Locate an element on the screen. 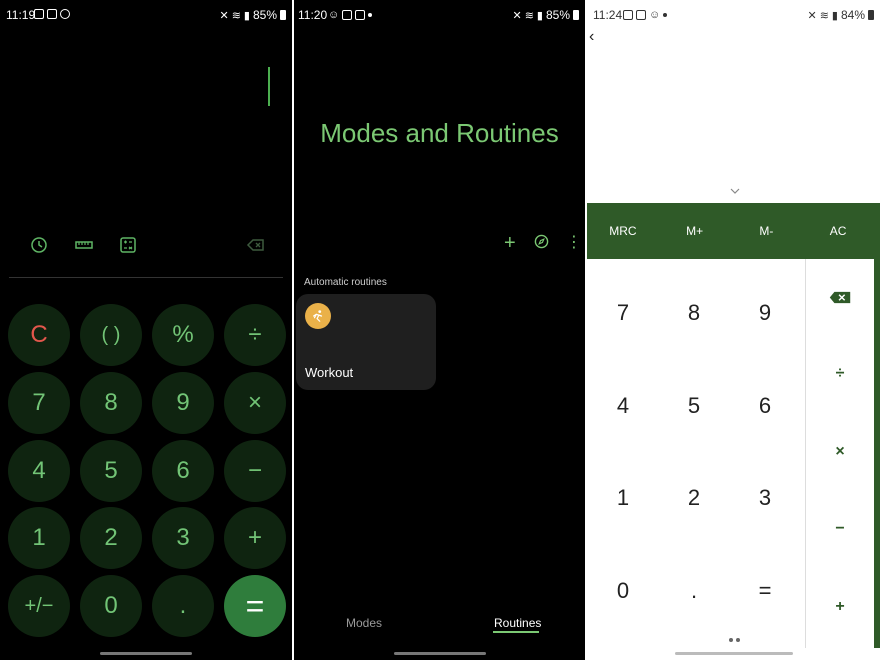 The image size is (880, 660). parentheses-button: ( ) is located at coordinates (111, 335).